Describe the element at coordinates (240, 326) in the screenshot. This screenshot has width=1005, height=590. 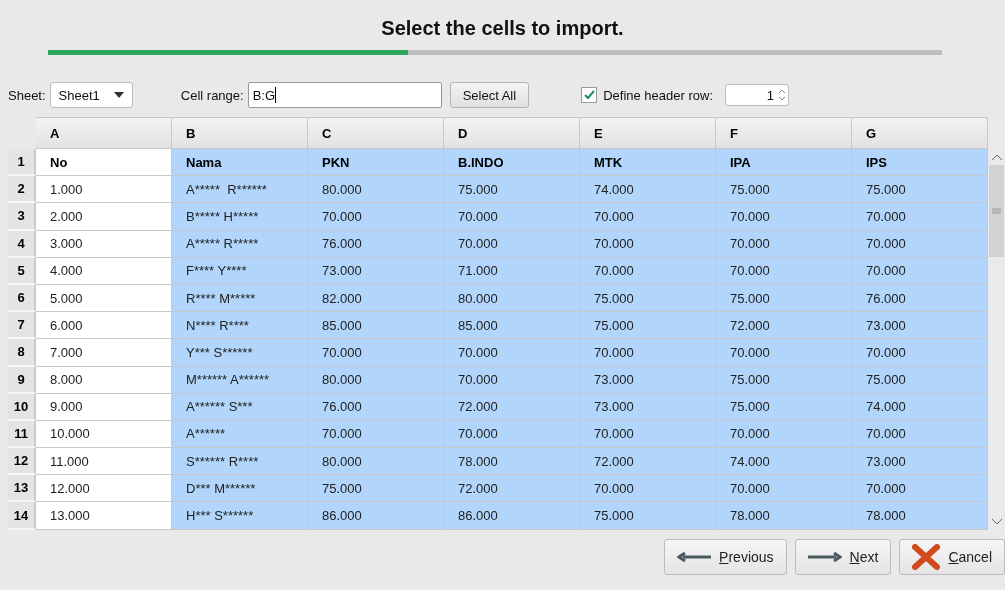
I see `table-cell: N**** R****` at that location.